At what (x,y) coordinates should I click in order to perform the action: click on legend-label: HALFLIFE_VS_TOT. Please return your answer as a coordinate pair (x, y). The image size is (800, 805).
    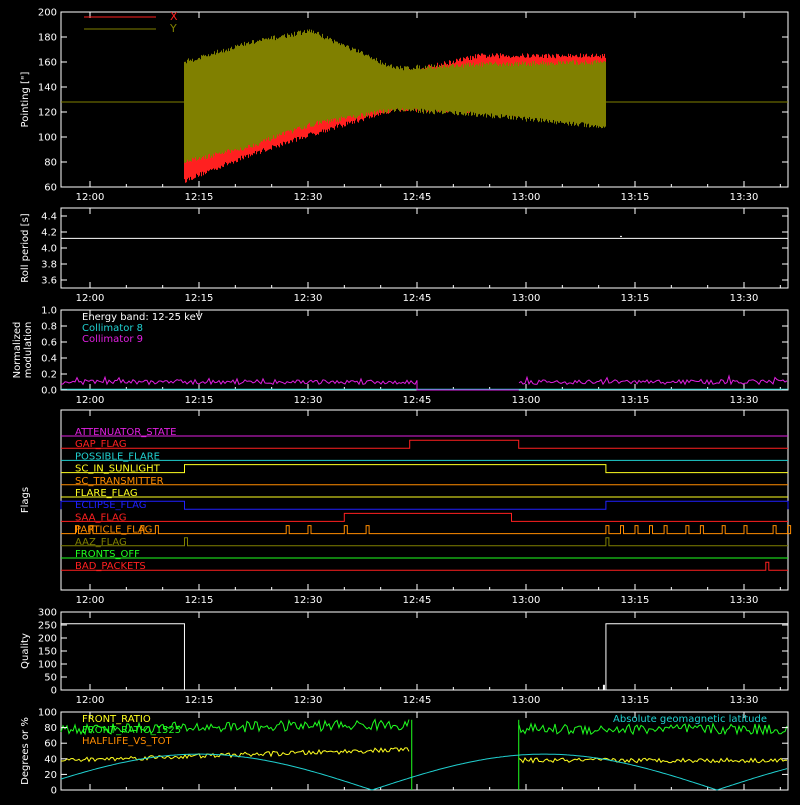
    Looking at the image, I should click on (127, 741).